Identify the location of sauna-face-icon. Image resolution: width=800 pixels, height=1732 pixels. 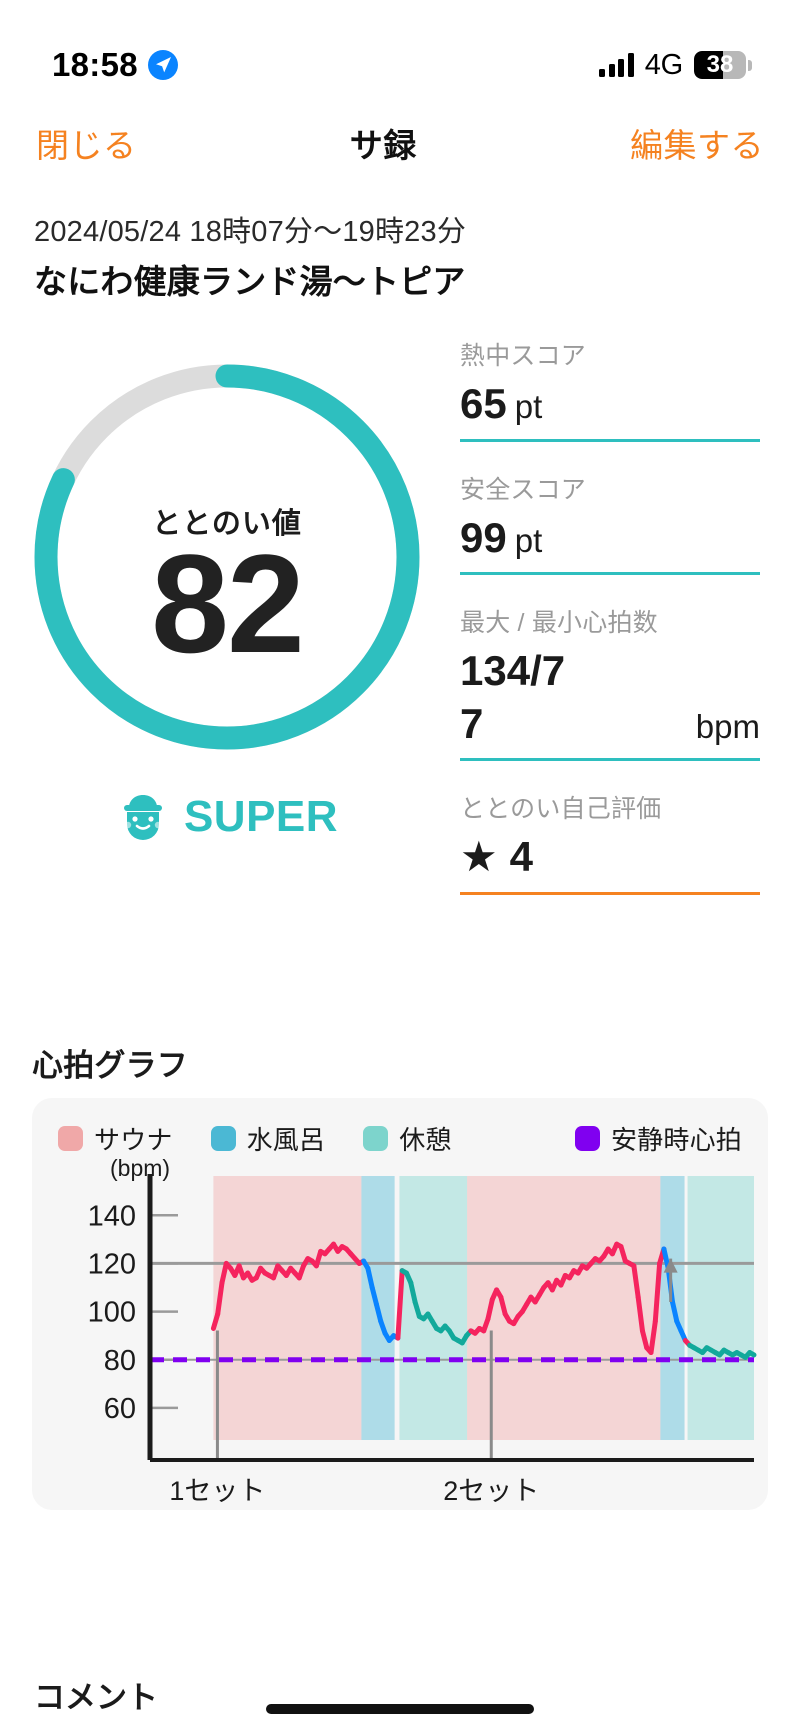
(143, 817).